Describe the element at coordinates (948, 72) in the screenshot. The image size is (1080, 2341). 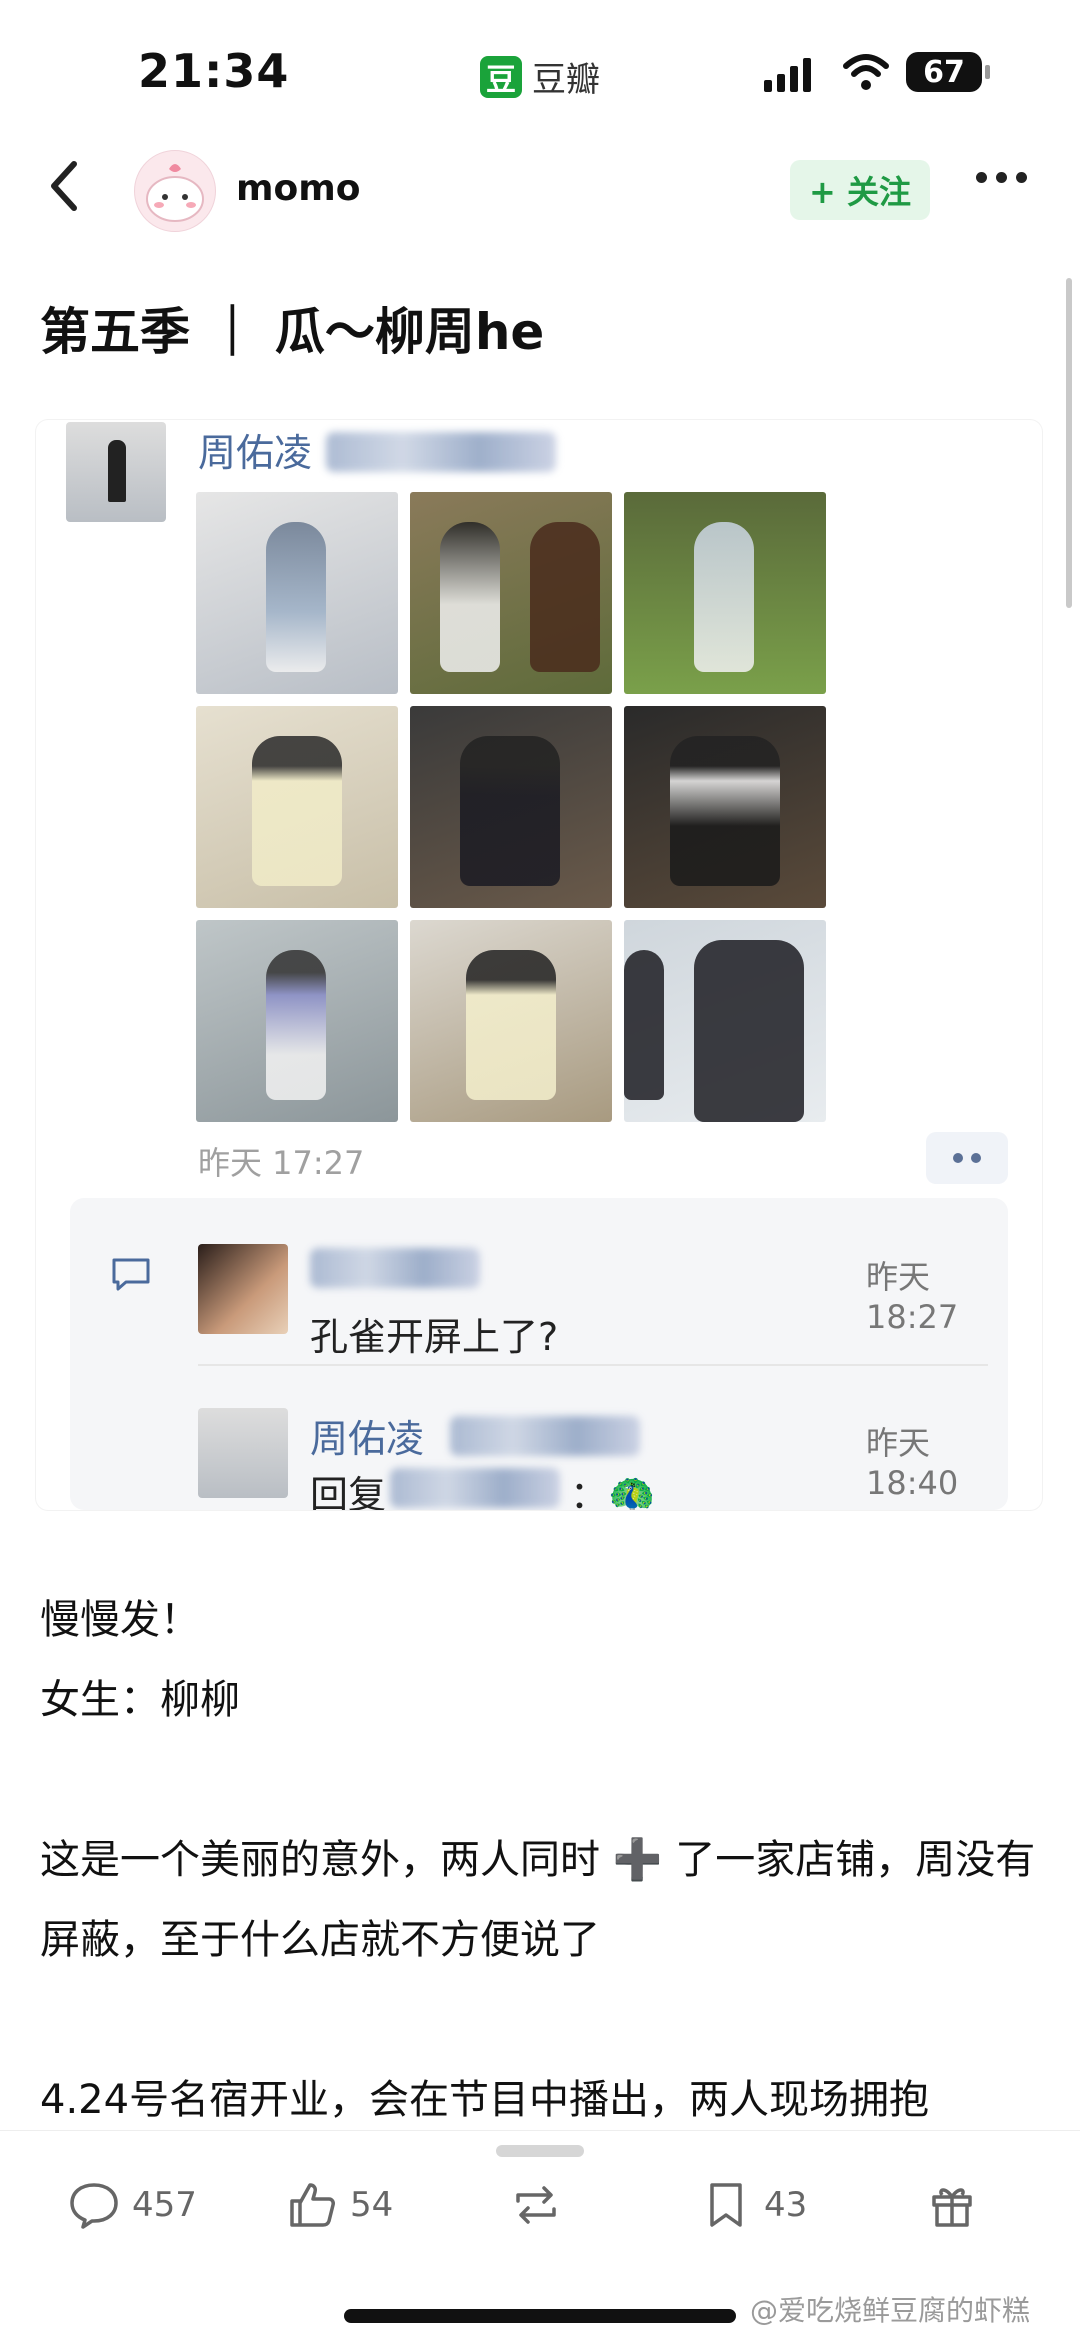
I see `battery-icon: 67` at that location.